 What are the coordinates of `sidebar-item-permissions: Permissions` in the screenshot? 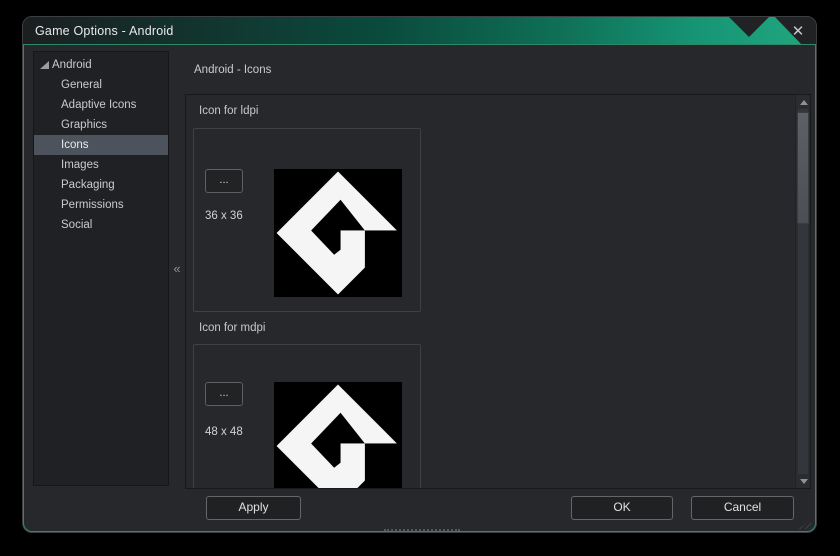 It's located at (101, 205).